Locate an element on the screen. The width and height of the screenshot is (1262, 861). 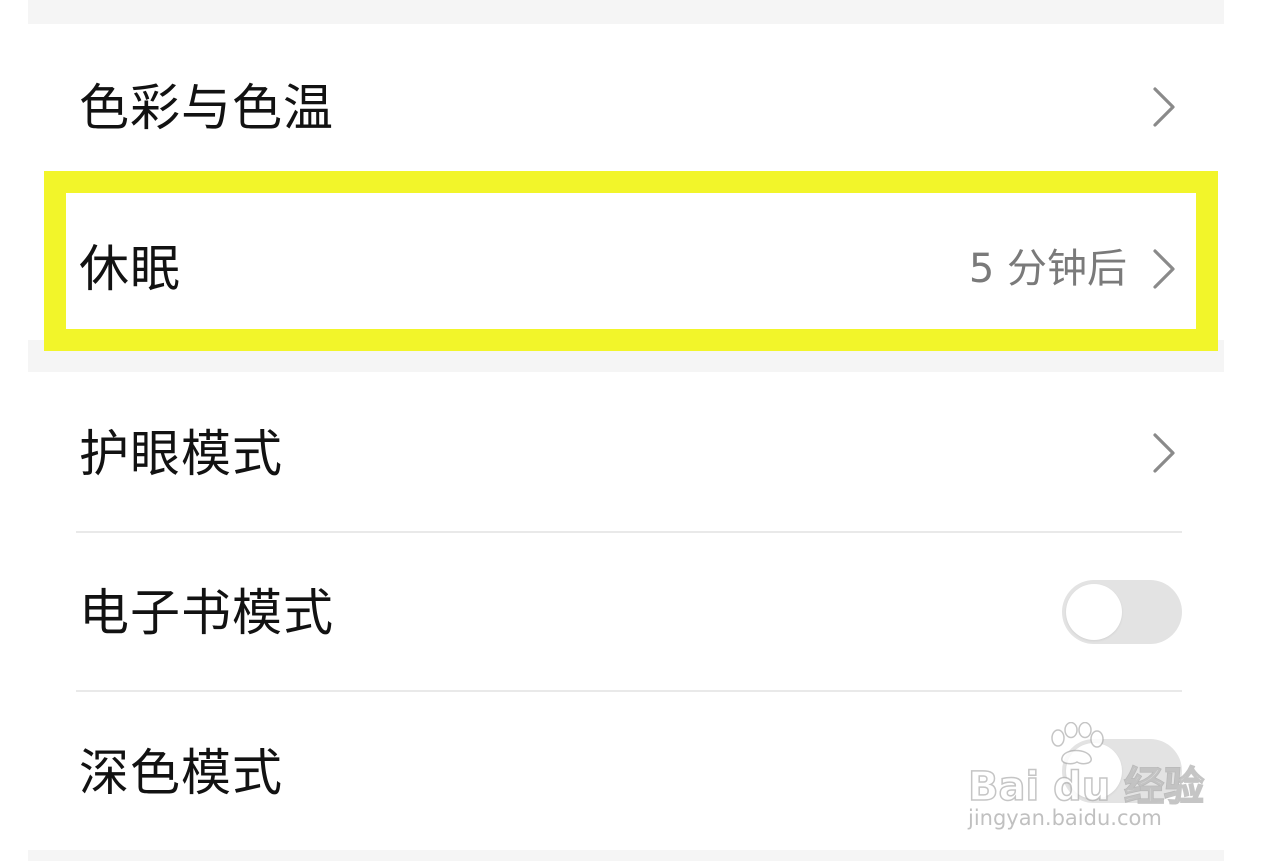
dark-mode-label: 深色模式 is located at coordinates (181, 773).